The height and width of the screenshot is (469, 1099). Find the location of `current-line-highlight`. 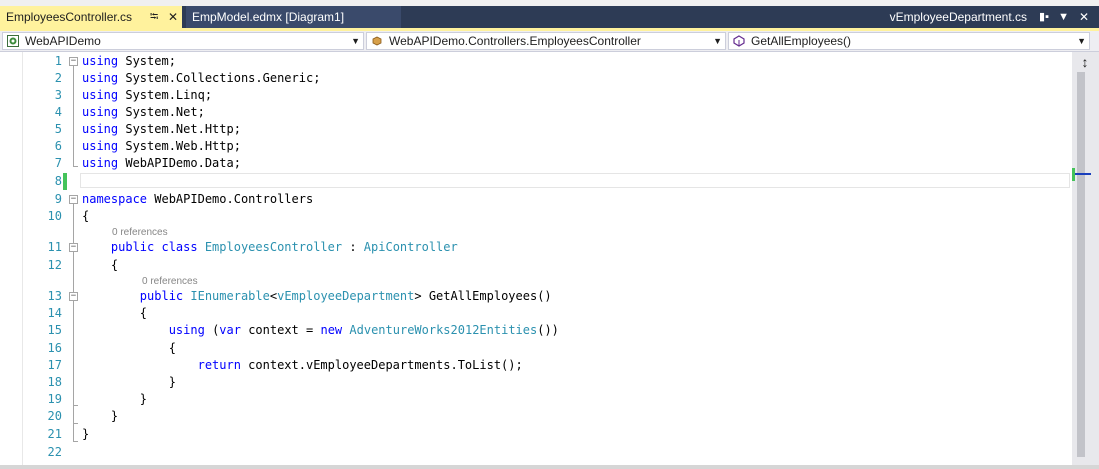

current-line-highlight is located at coordinates (575, 180).